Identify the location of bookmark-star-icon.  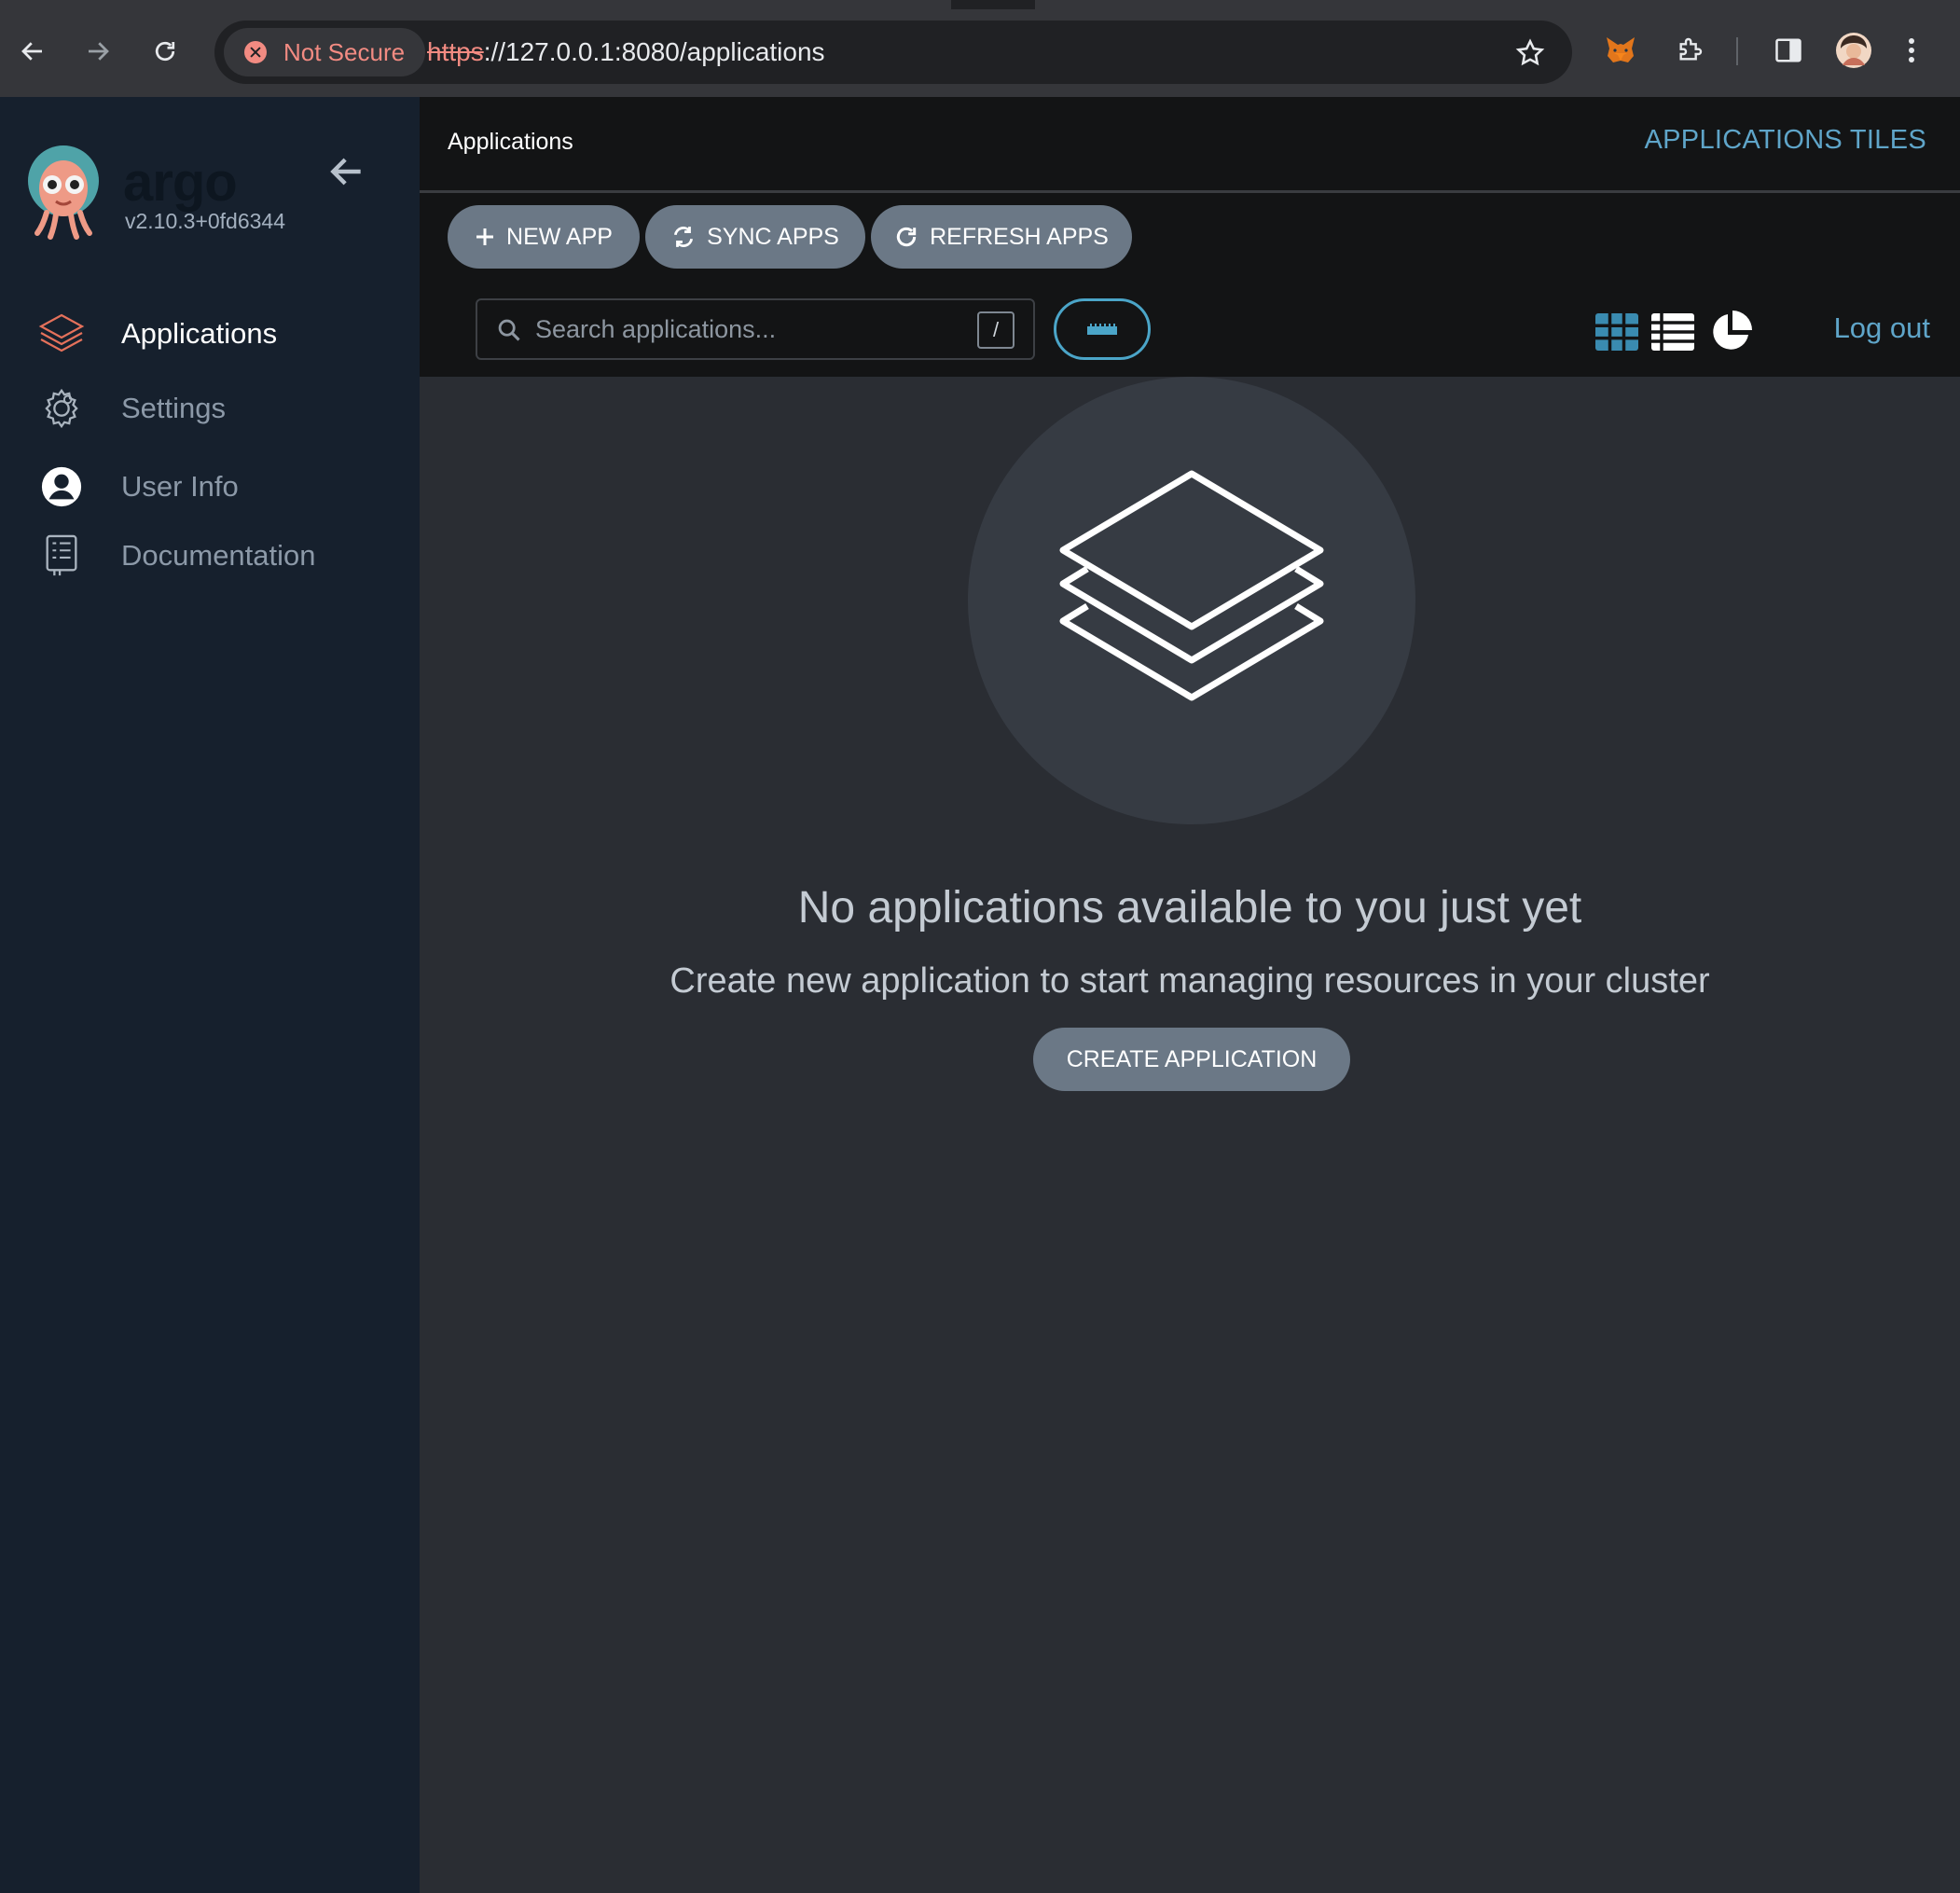
(1530, 52).